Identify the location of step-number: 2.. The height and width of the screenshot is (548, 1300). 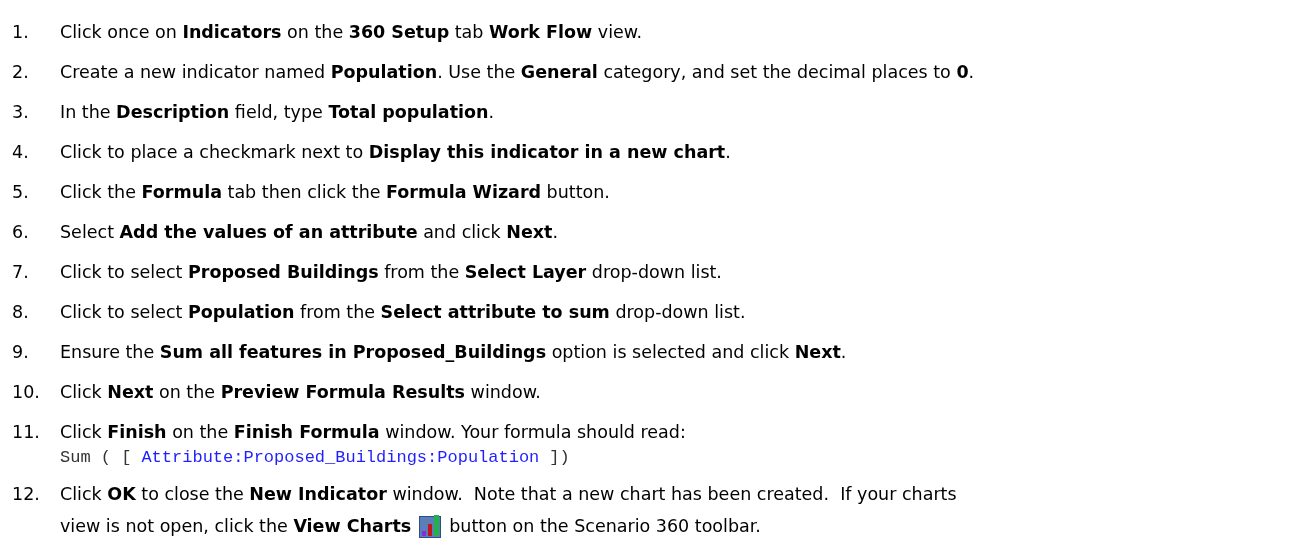
(21, 72).